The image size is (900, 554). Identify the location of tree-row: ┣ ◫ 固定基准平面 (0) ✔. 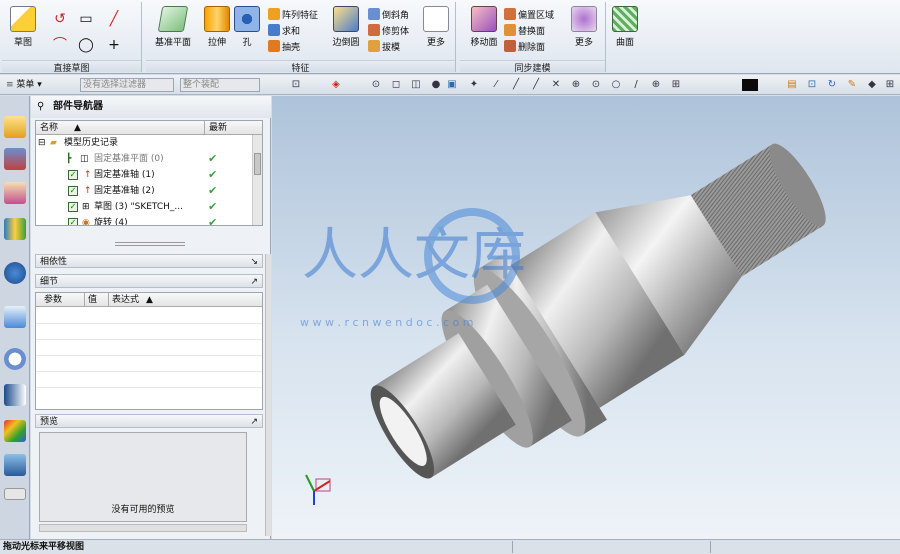
(149, 159).